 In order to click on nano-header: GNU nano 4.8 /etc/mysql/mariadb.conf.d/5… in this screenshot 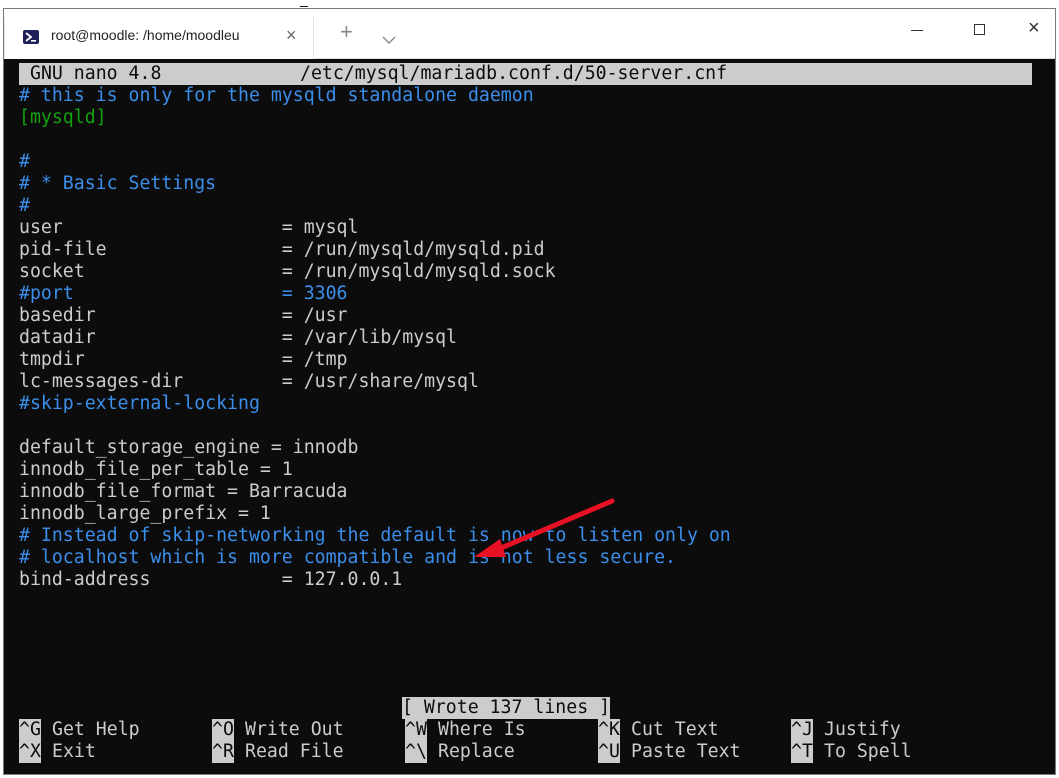, I will do `click(525, 74)`.